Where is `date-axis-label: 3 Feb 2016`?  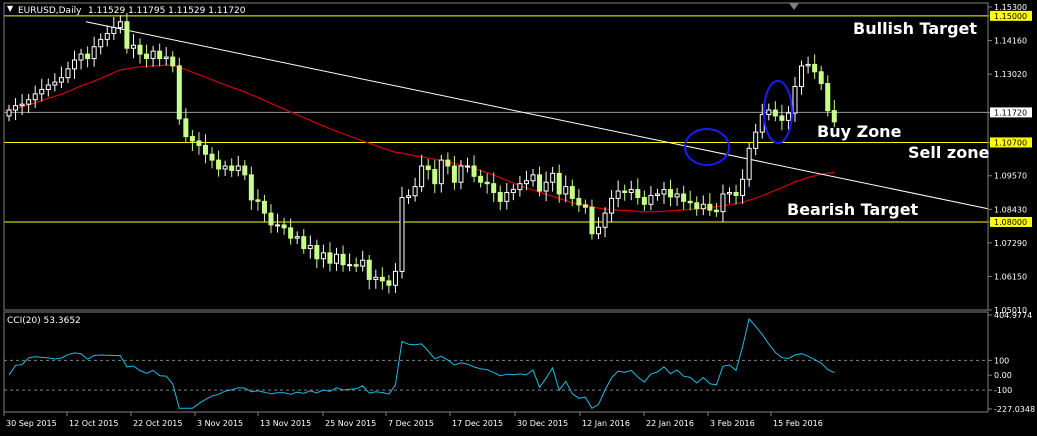 date-axis-label: 3 Feb 2016 is located at coordinates (732, 423).